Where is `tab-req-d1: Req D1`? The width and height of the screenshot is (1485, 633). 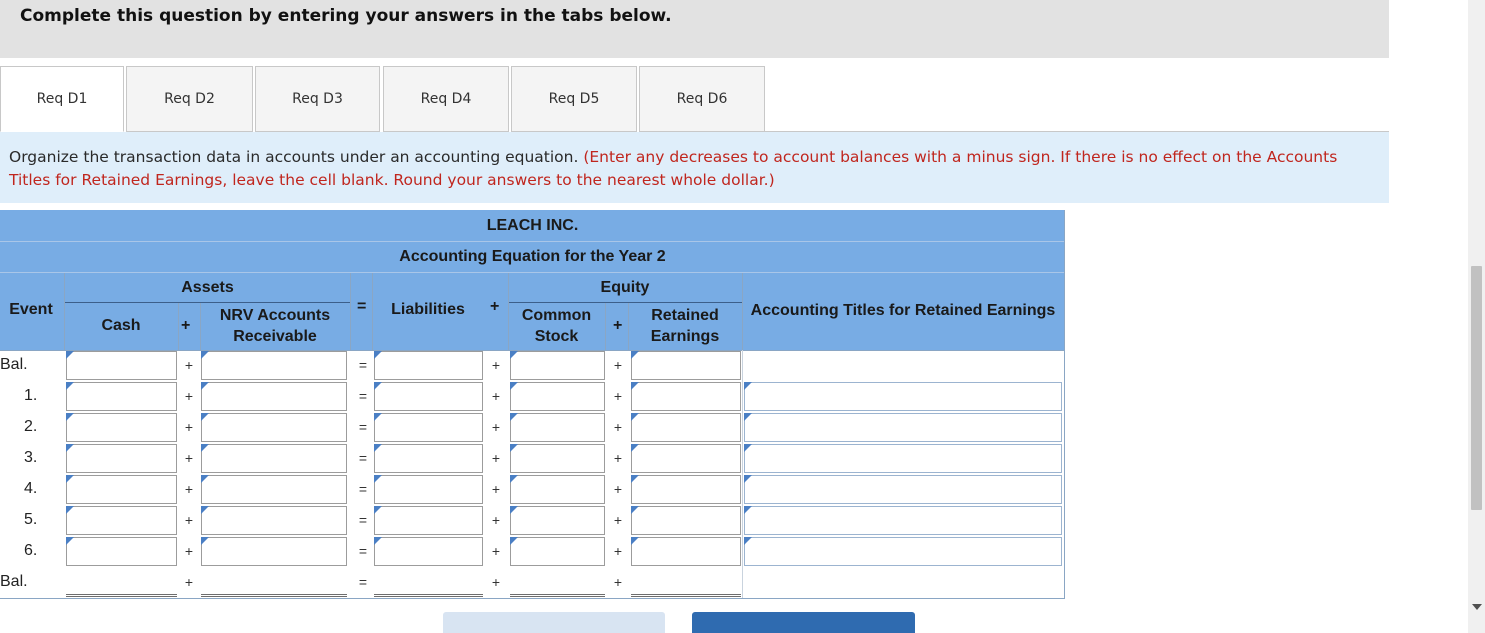 tab-req-d1: Req D1 is located at coordinates (62, 99).